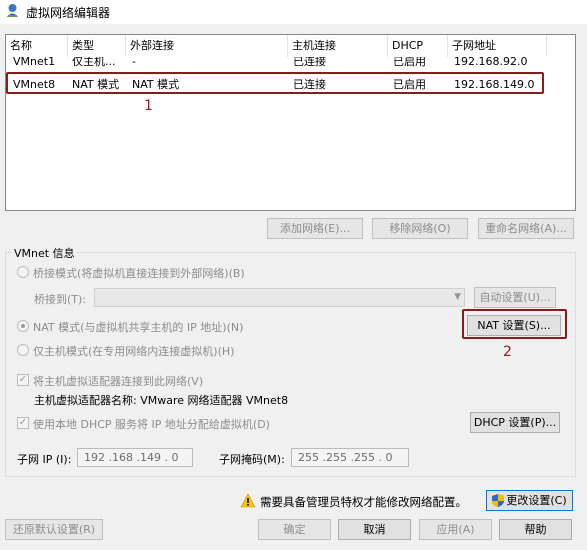 Image resolution: width=587 pixels, height=550 pixels. Describe the element at coordinates (135, 457) in the screenshot. I see `subnet-ip-field: 192 .168 .149 . 0` at that location.